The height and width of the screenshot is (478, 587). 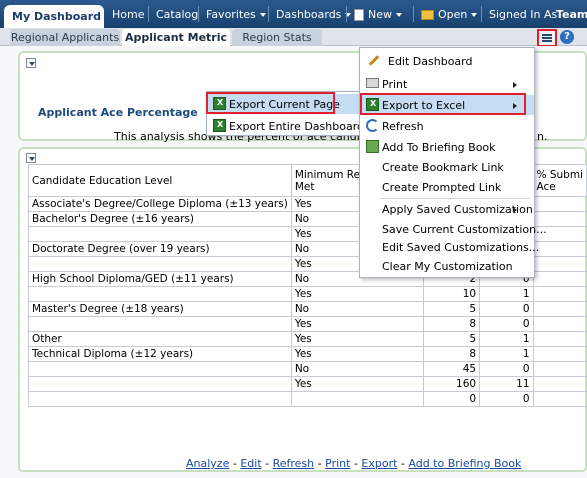 What do you see at coordinates (571, 14) in the screenshot?
I see `signed-in-user: Team` at bounding box center [571, 14].